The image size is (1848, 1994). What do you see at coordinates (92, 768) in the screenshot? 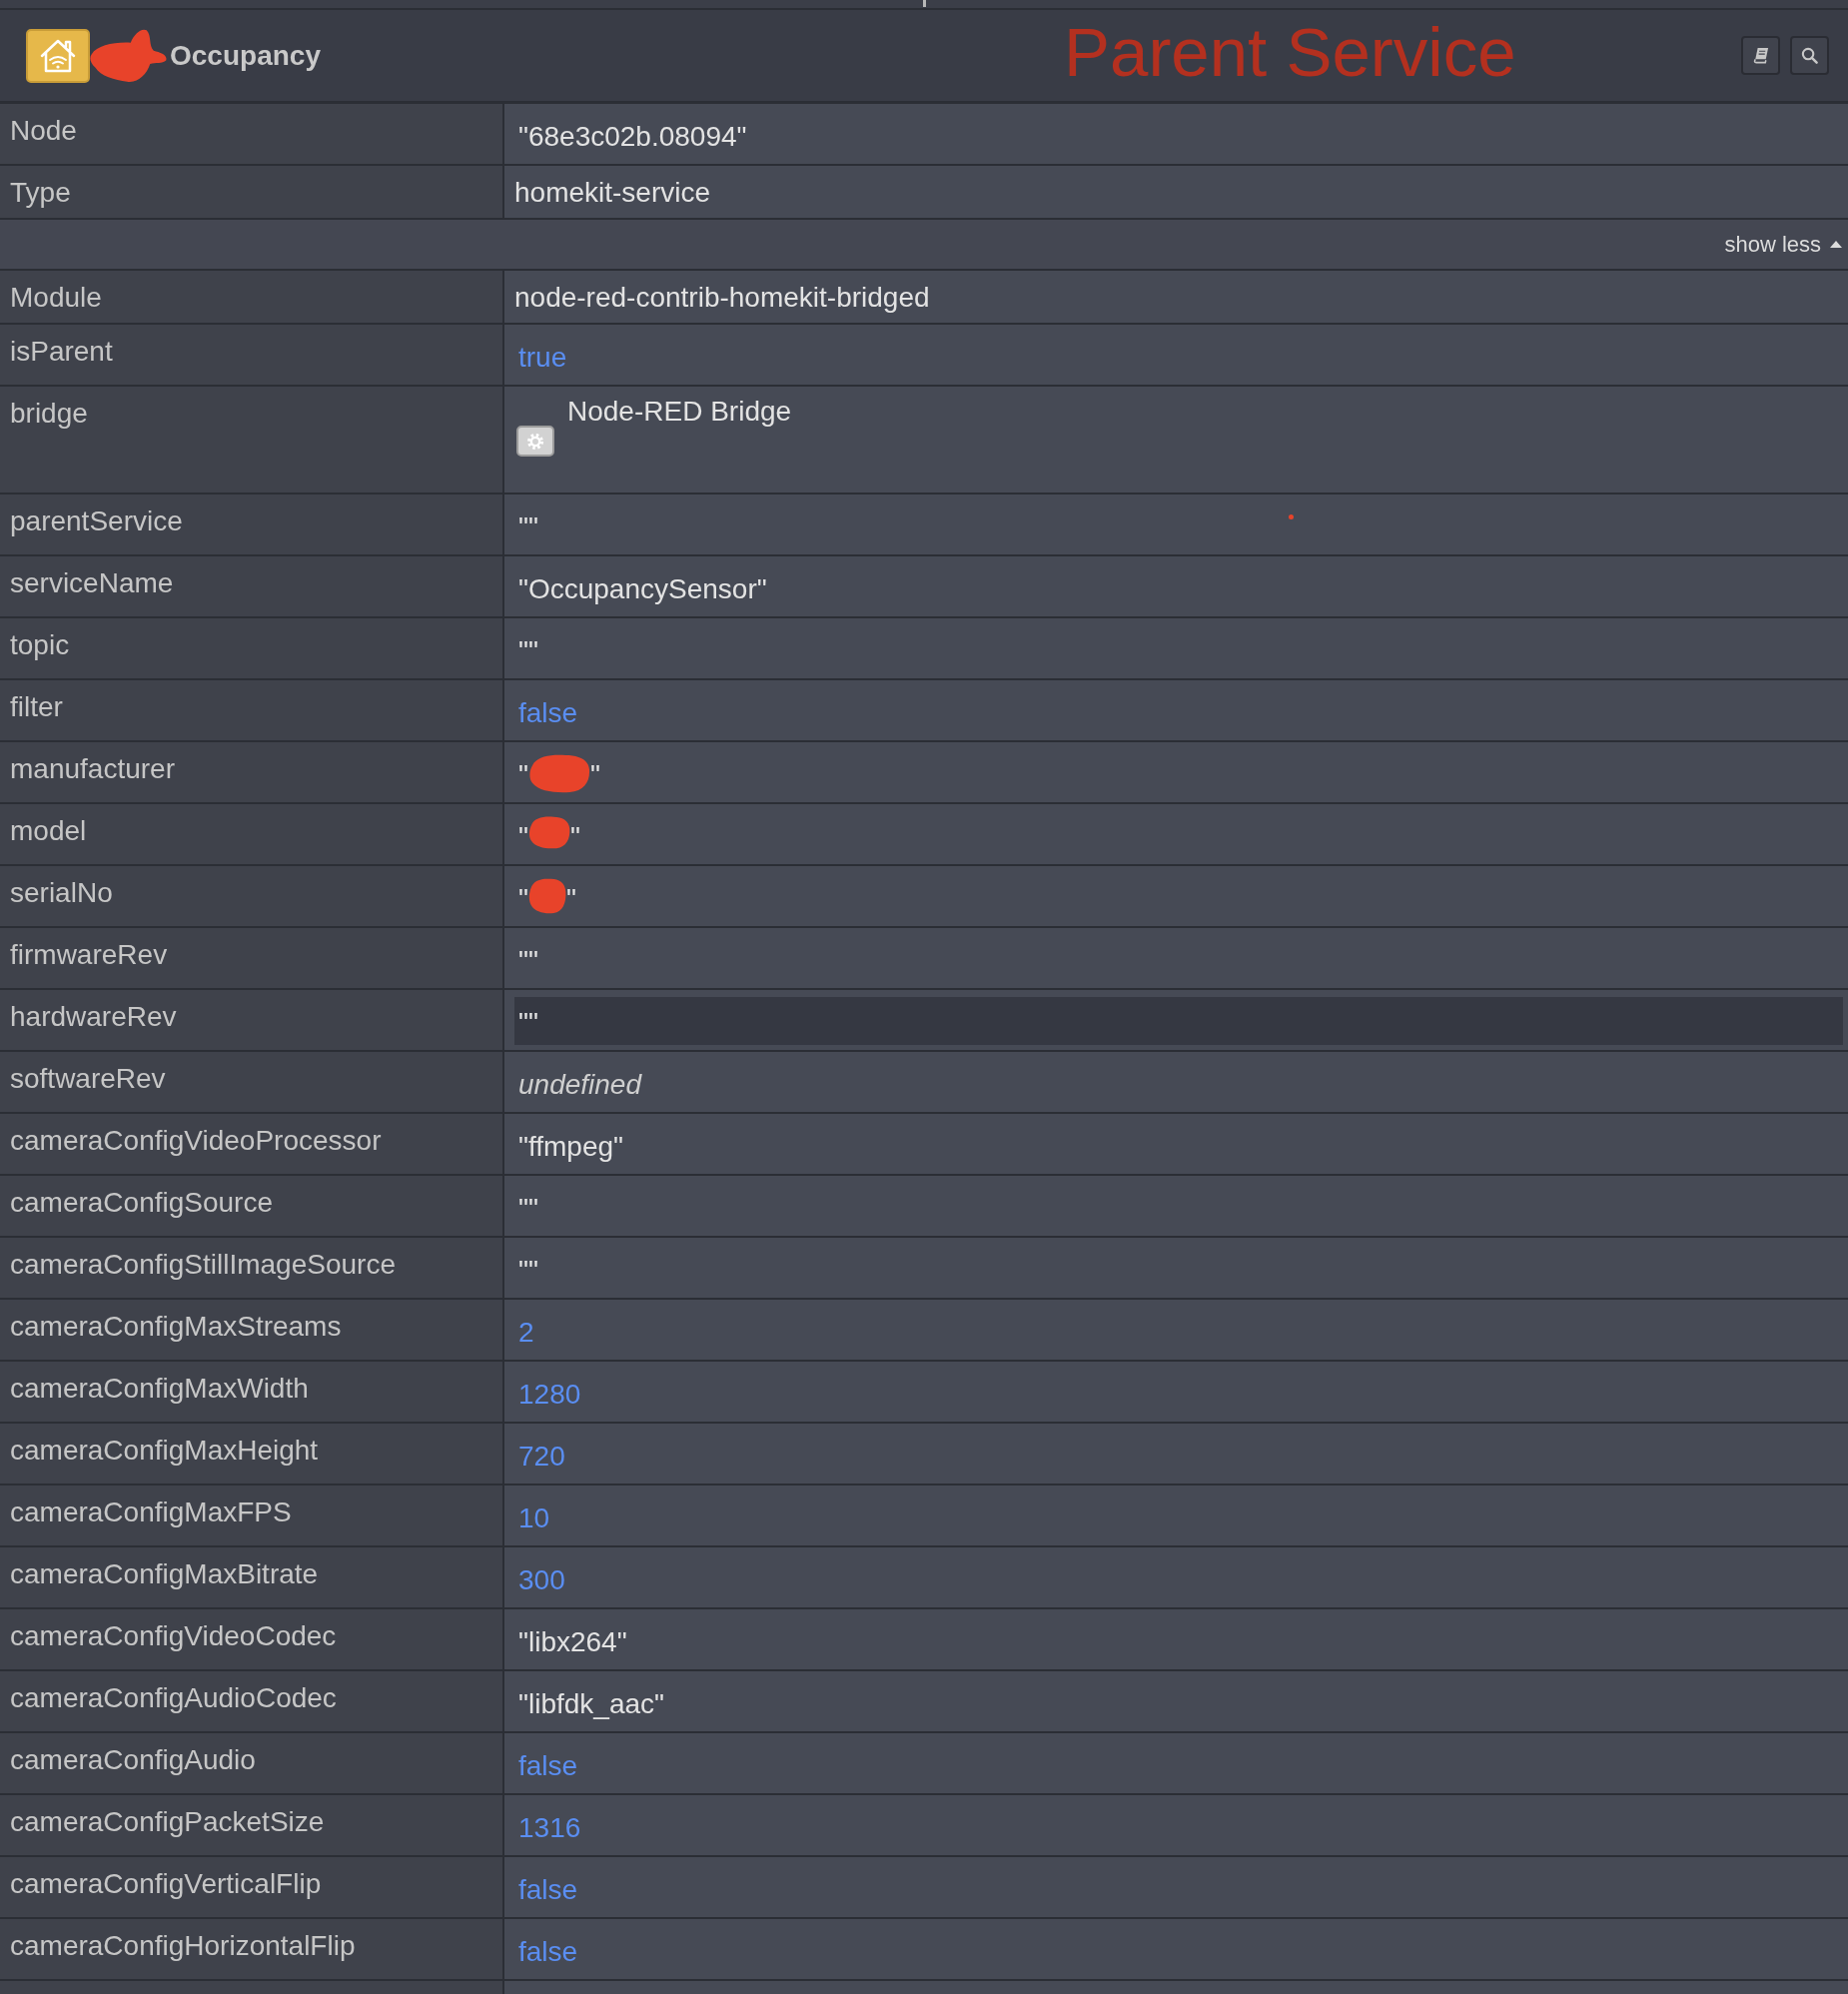
I see `property-name: manufacturer` at bounding box center [92, 768].